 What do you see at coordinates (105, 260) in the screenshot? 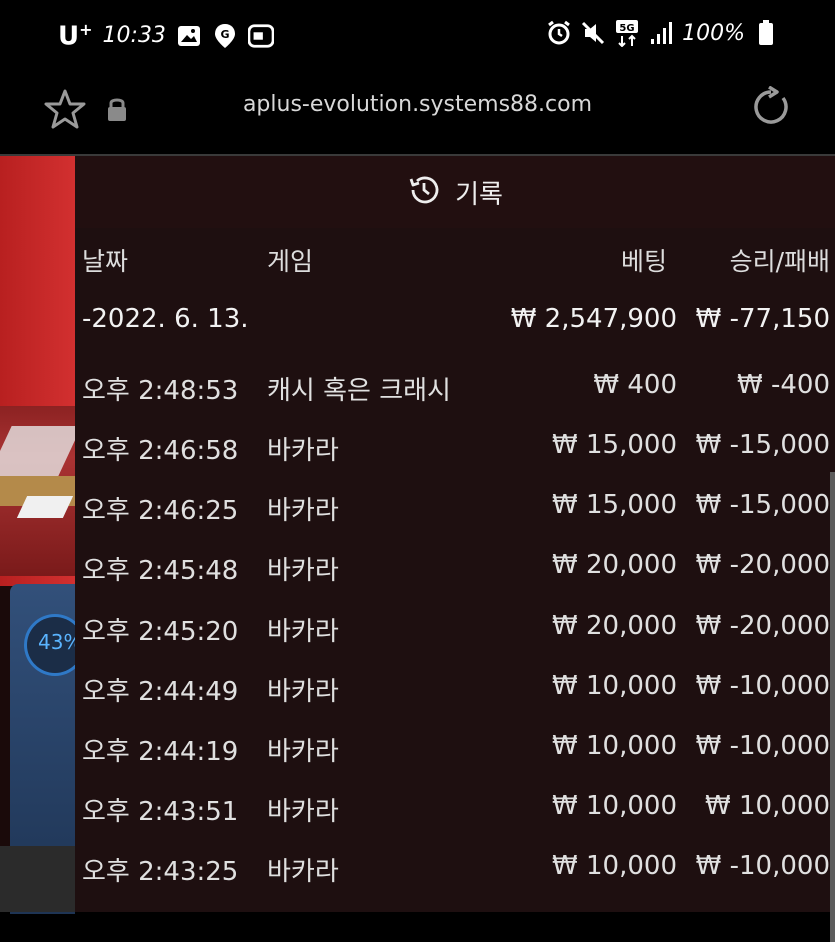
I see `column-header-date: 날짜` at bounding box center [105, 260].